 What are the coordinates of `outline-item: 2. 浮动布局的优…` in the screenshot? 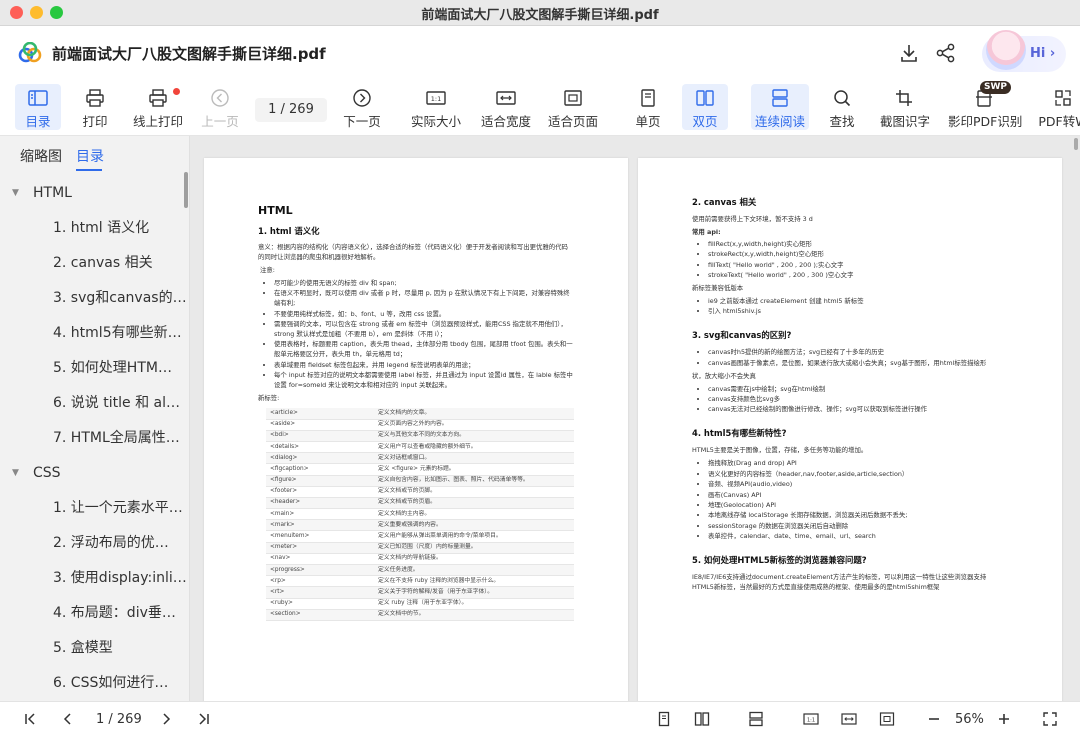 It's located at (94, 543).